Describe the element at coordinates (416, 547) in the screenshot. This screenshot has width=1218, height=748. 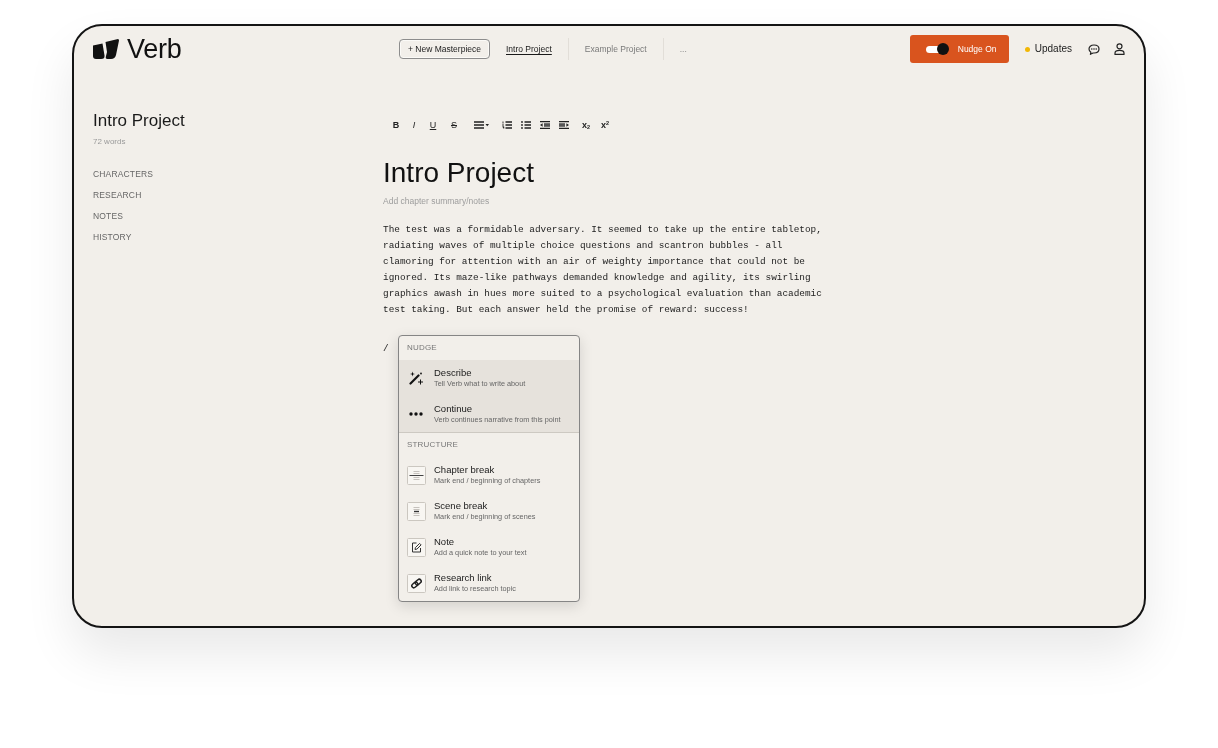
I see `note-edit-icon` at that location.